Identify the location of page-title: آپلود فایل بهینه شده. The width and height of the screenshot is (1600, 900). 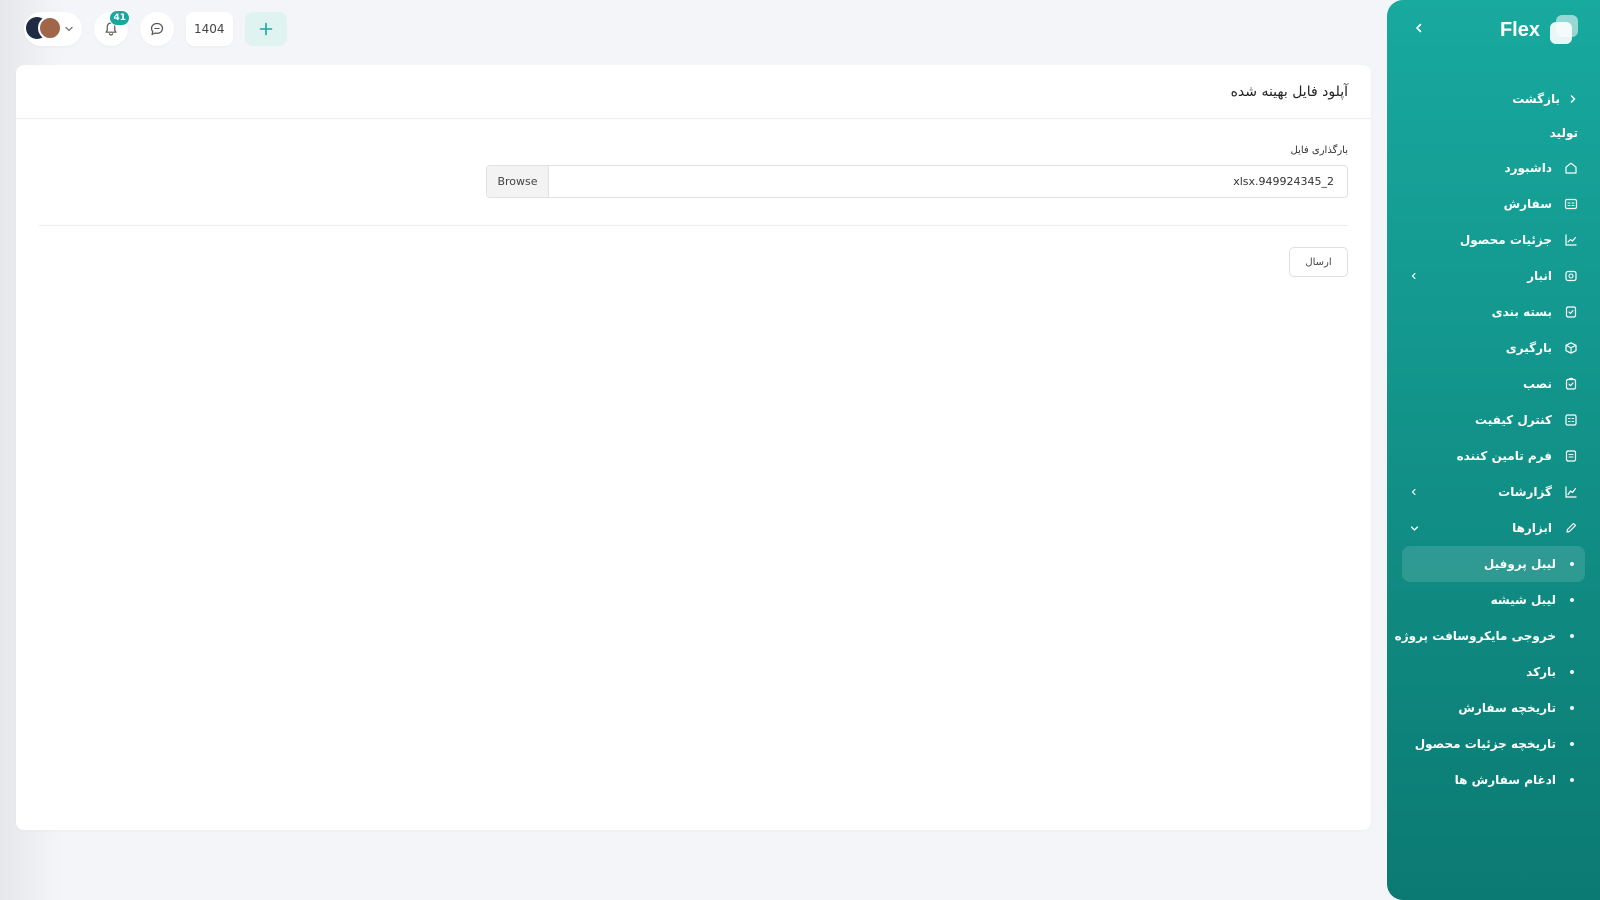
(1289, 91).